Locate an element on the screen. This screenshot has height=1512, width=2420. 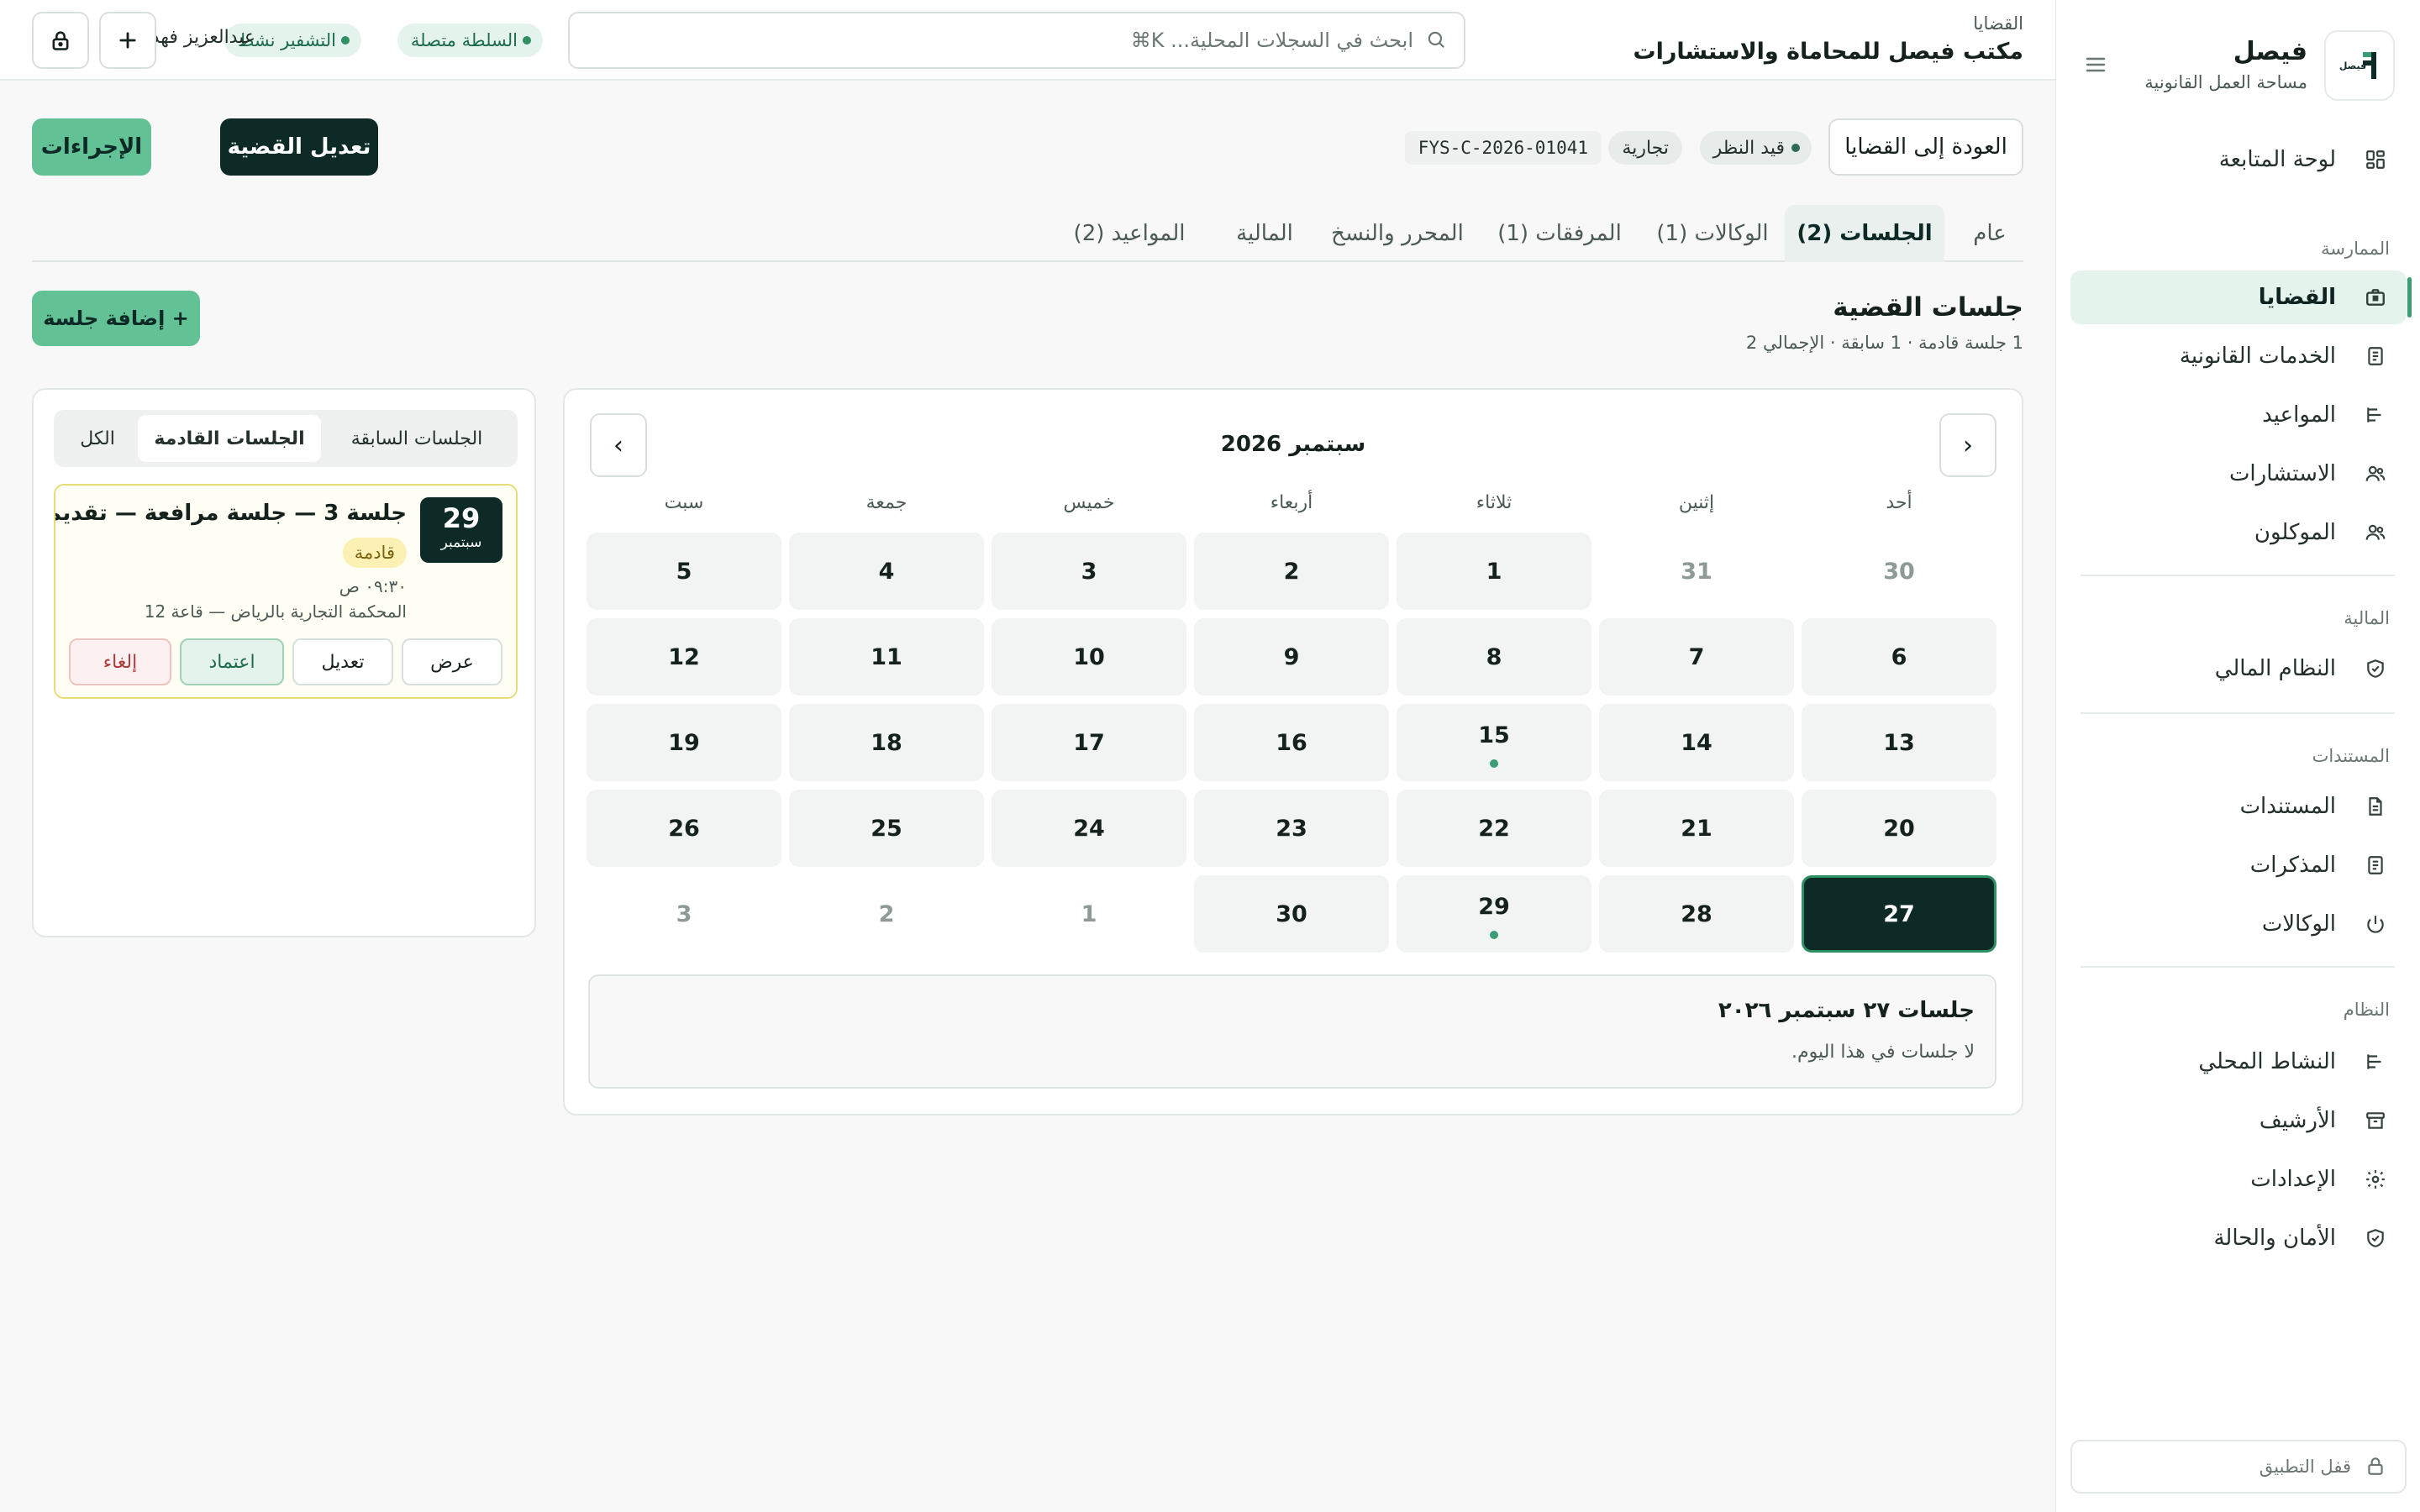
archive-icon is located at coordinates (2375, 1120).